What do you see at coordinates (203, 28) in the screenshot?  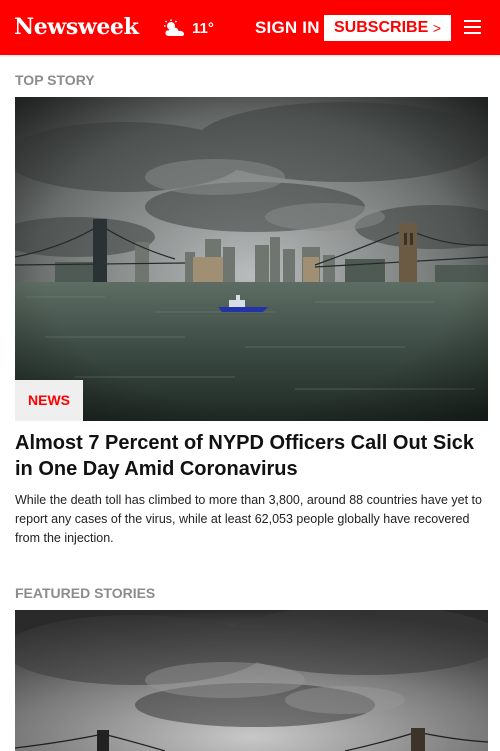 I see `weather-temperature: 11°` at bounding box center [203, 28].